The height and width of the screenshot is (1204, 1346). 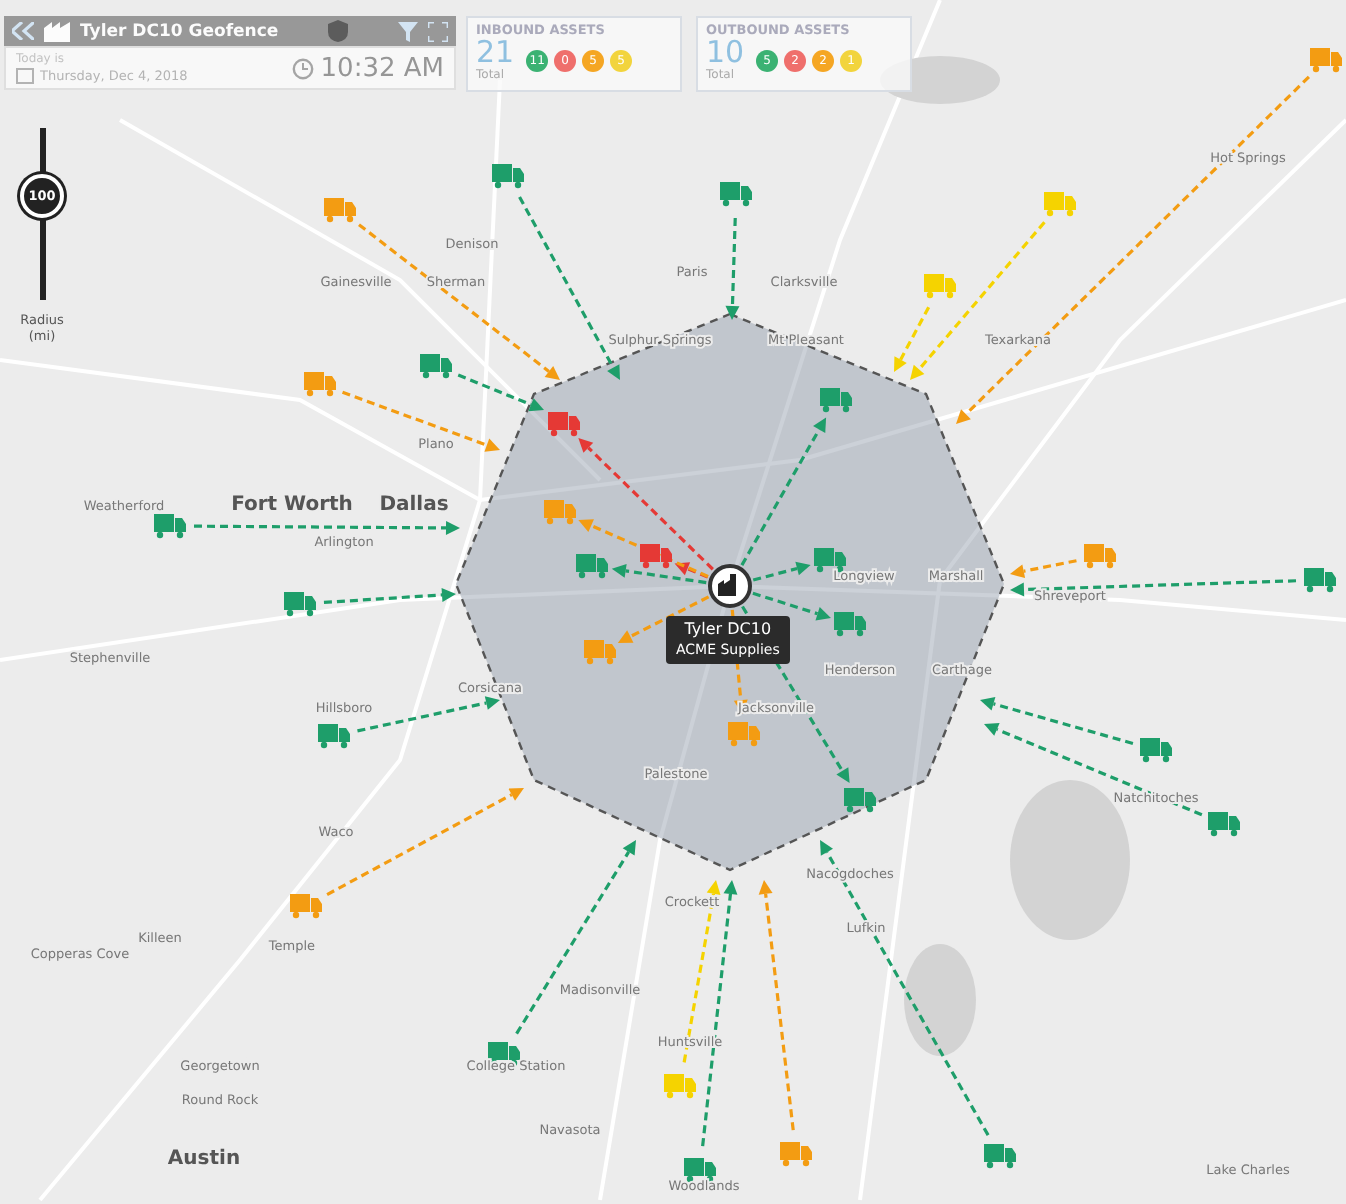 I want to click on map-label: Austin, so click(x=204, y=1159).